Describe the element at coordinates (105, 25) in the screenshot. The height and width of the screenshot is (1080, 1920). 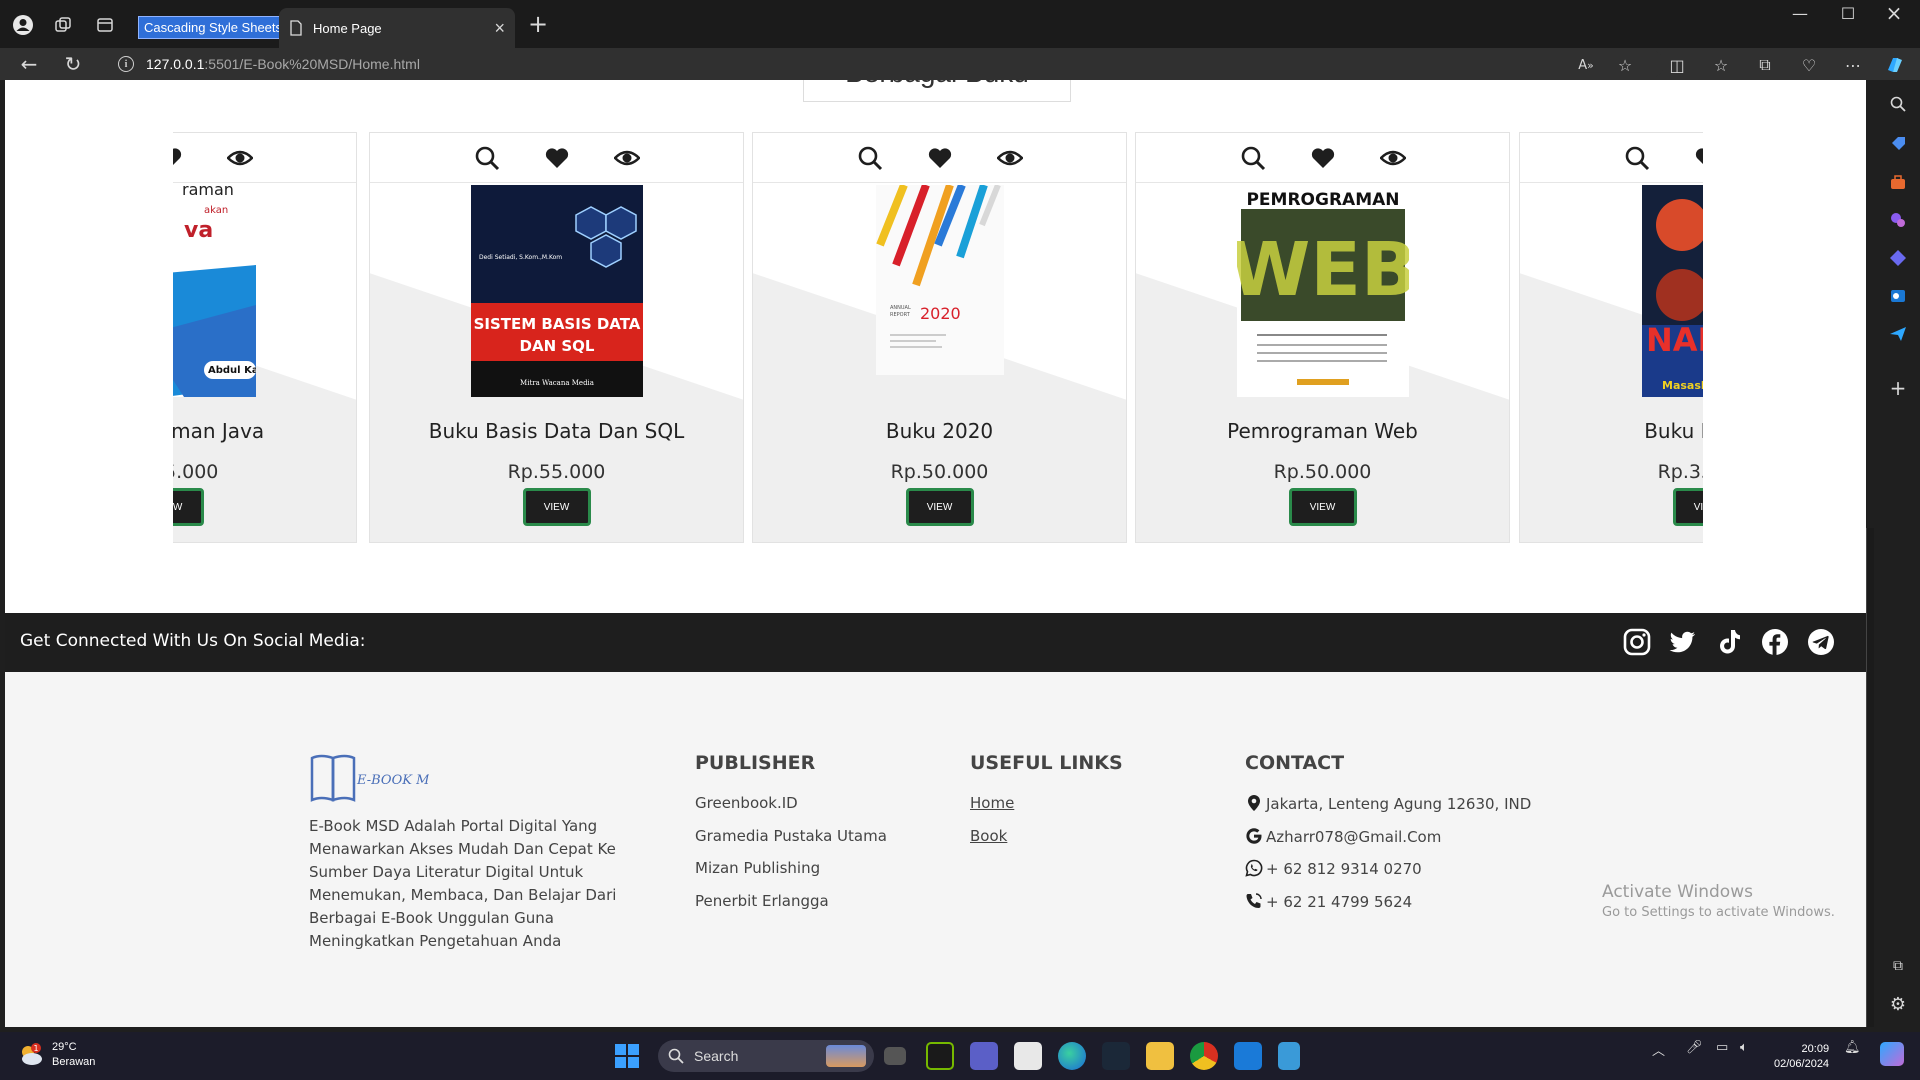
I see `tab-actions-icon` at that location.